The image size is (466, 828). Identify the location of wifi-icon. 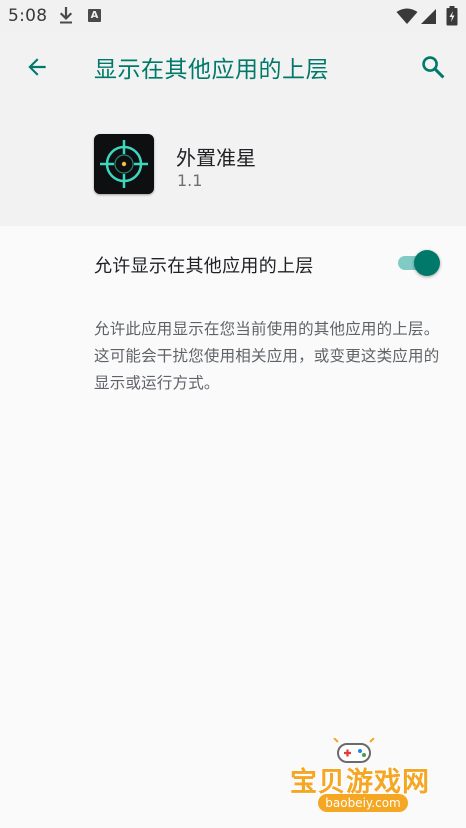
(407, 16).